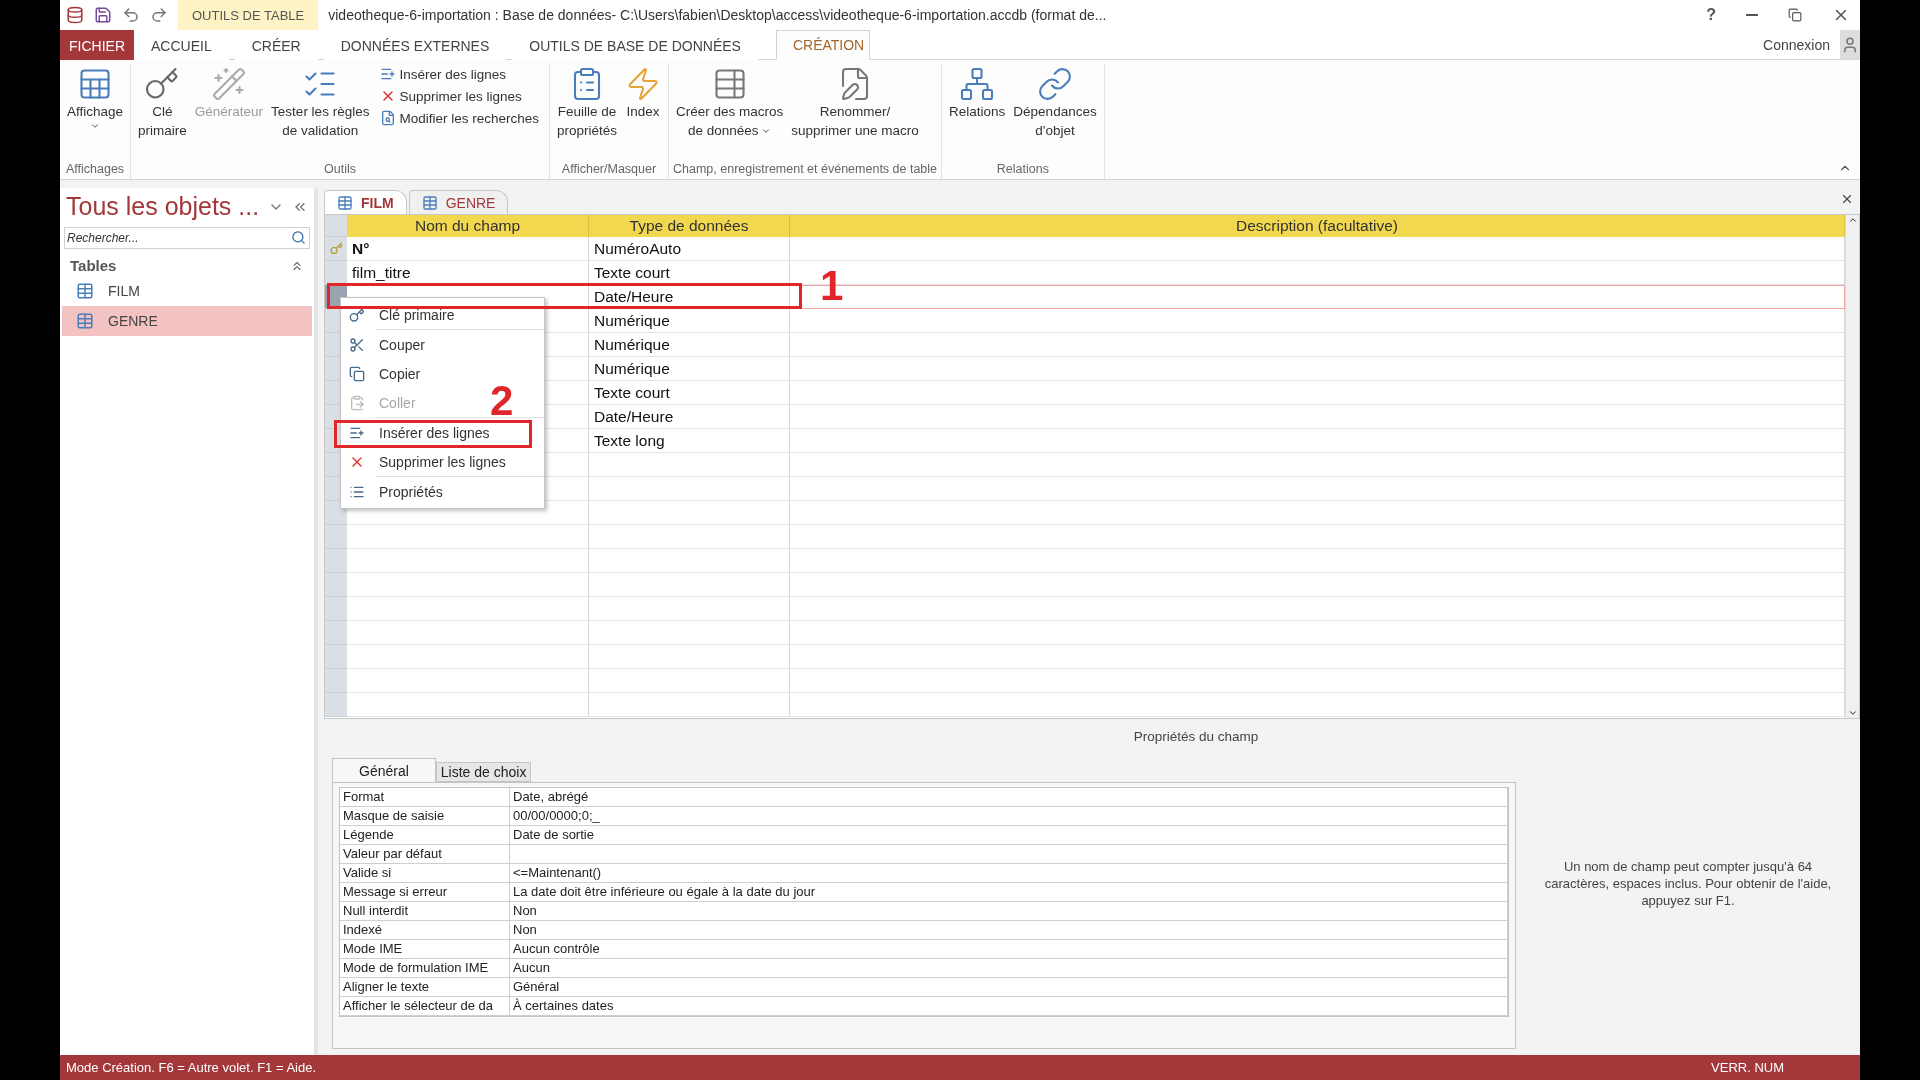 Image resolution: width=1920 pixels, height=1080 pixels. I want to click on property-label: Mode de formulation IME, so click(425, 968).